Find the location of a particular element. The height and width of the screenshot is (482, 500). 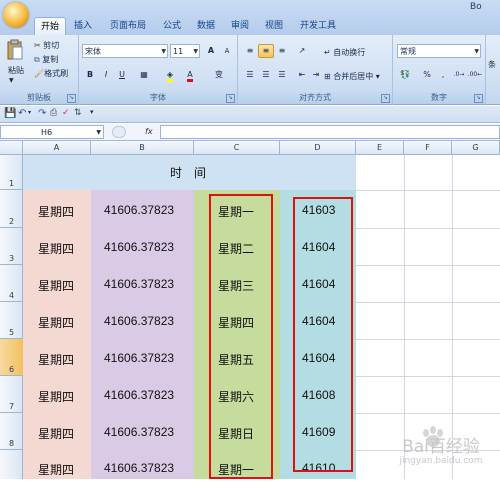

column-header-c: C is located at coordinates (237, 148).